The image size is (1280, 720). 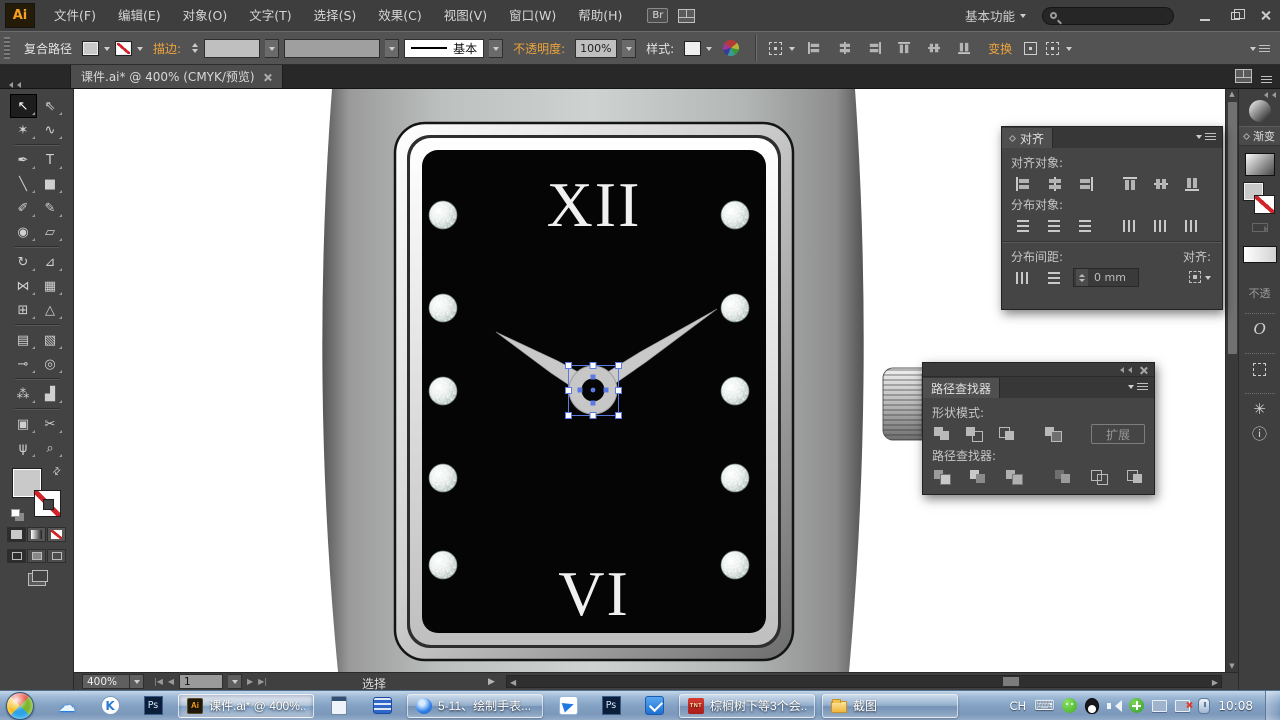 I want to click on opacity-dropdown, so click(x=629, y=48).